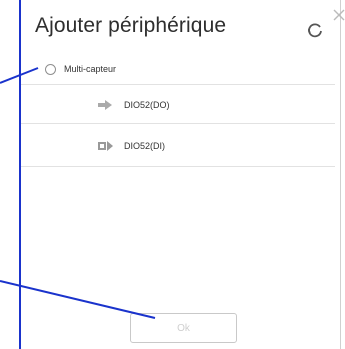 This screenshot has height=349, width=345. What do you see at coordinates (178, 104) in the screenshot?
I see `sub-device-item-do: DIO52(DO)` at bounding box center [178, 104].